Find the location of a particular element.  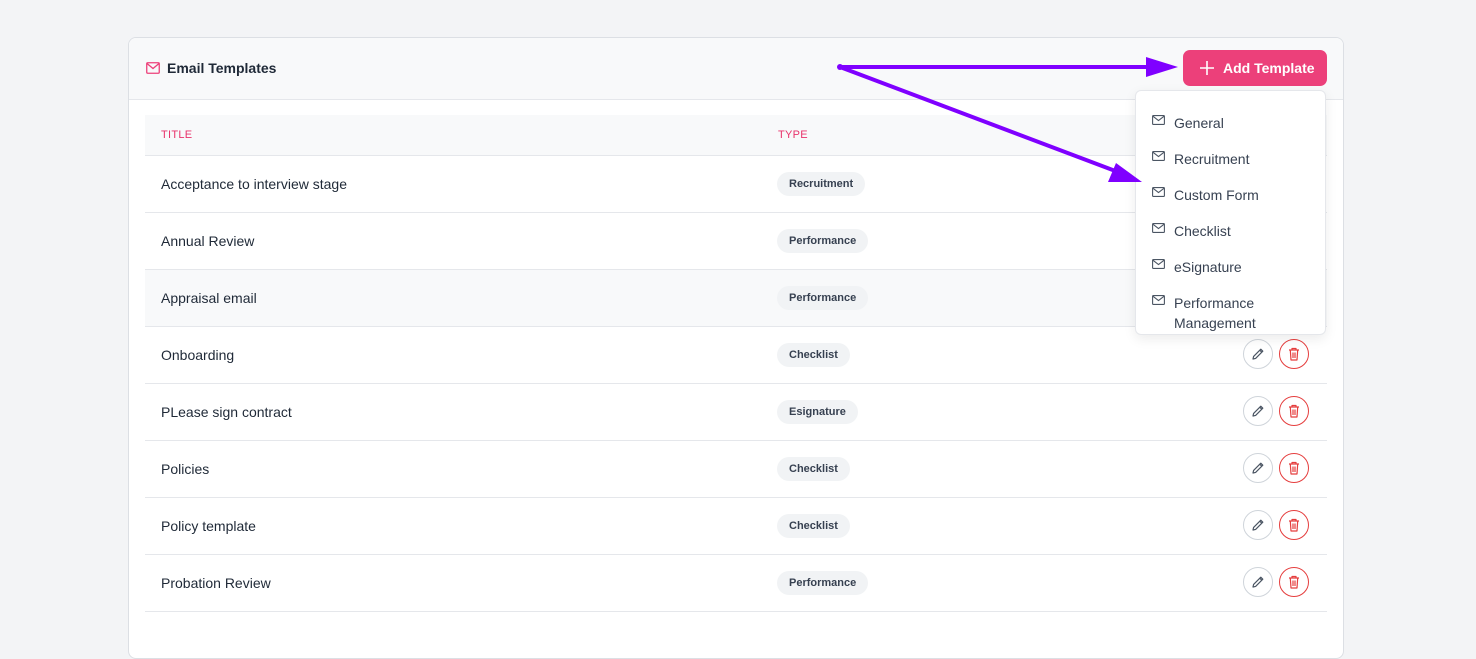

dropdown-item: General is located at coordinates (1230, 117).